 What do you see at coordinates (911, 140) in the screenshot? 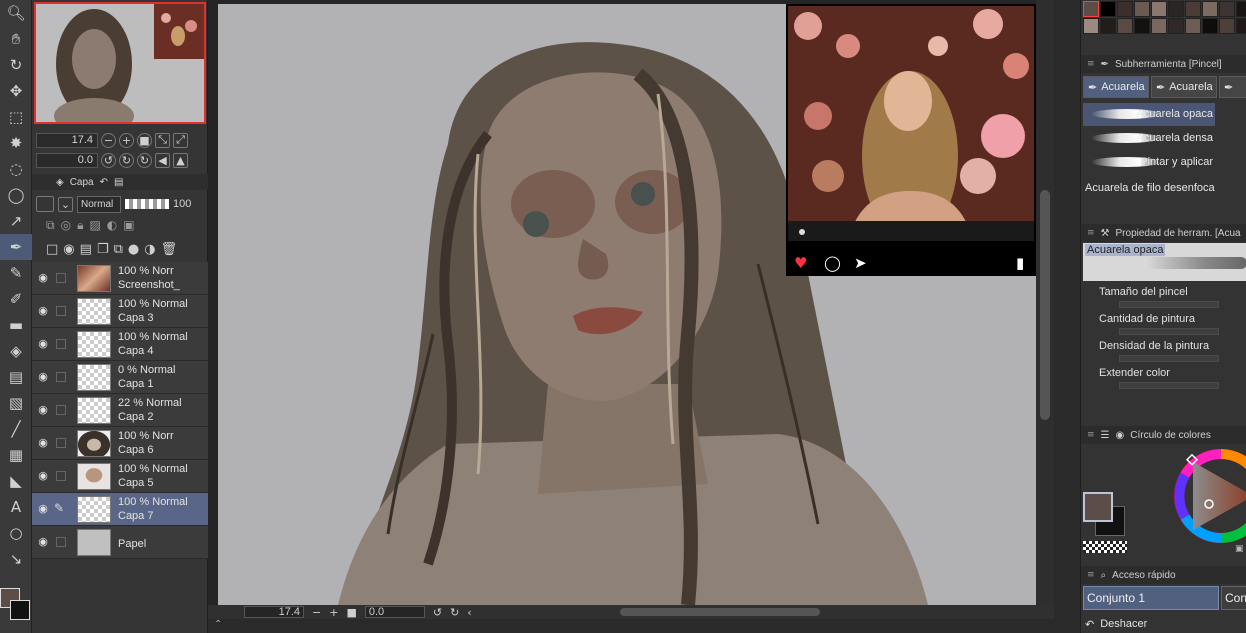
I see `reference-image-window: ♥ ◯ ➤ ▮` at bounding box center [911, 140].